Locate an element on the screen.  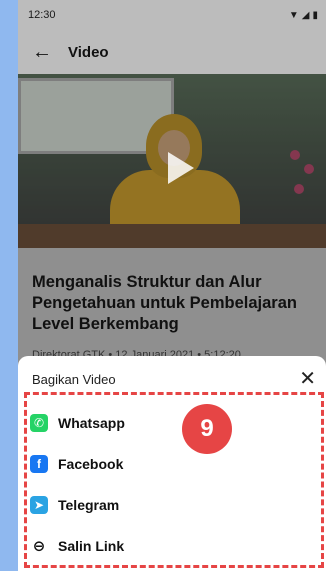
app-bar: ← Video is located at coordinates (172, 52).